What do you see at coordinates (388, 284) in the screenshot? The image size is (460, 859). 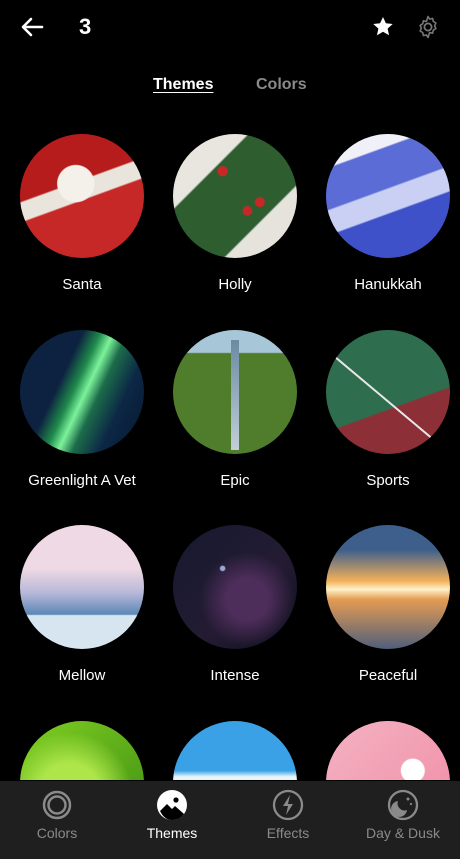 I see `theme-label: Hanukkah` at bounding box center [388, 284].